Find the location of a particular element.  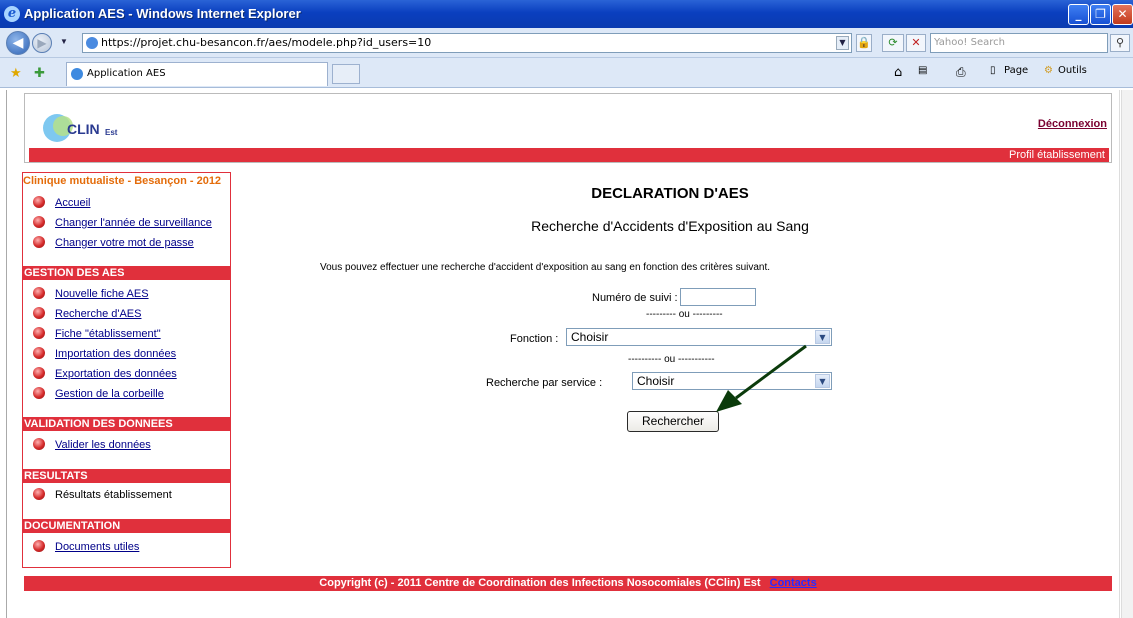

tools-menu: Outils is located at coordinates (1072, 70).